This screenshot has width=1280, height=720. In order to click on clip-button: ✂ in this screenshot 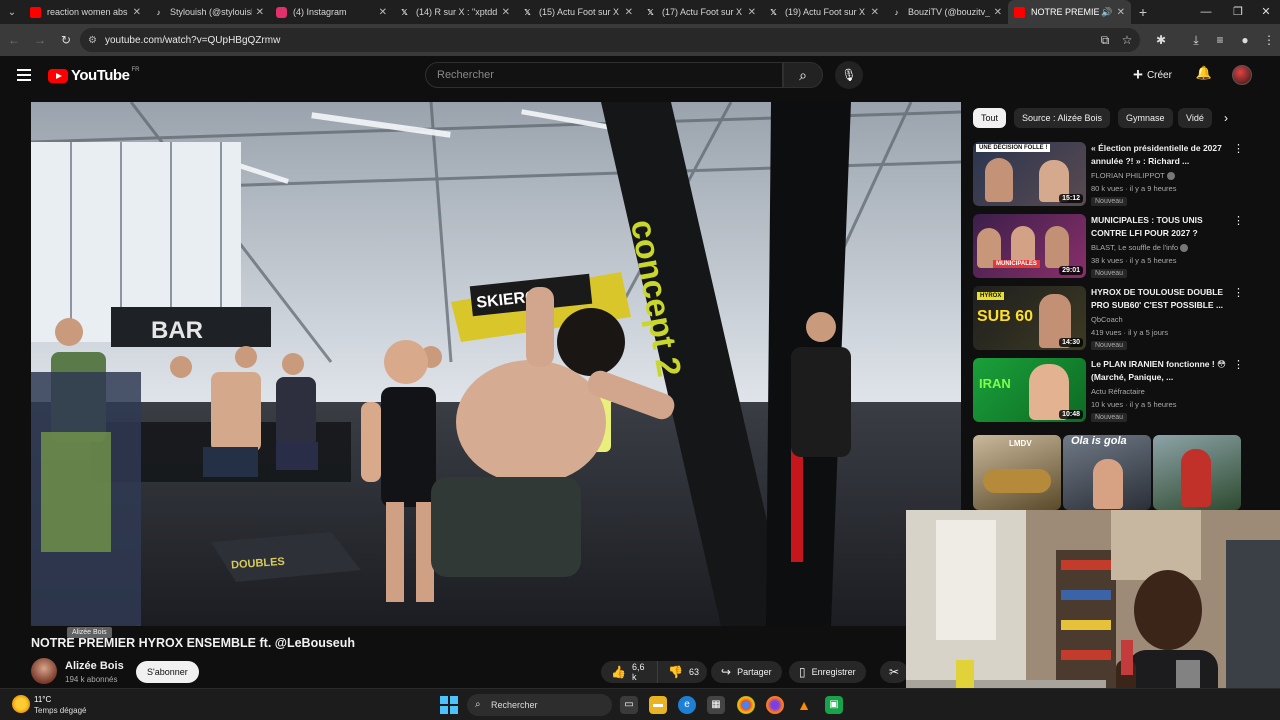, I will do `click(894, 672)`.